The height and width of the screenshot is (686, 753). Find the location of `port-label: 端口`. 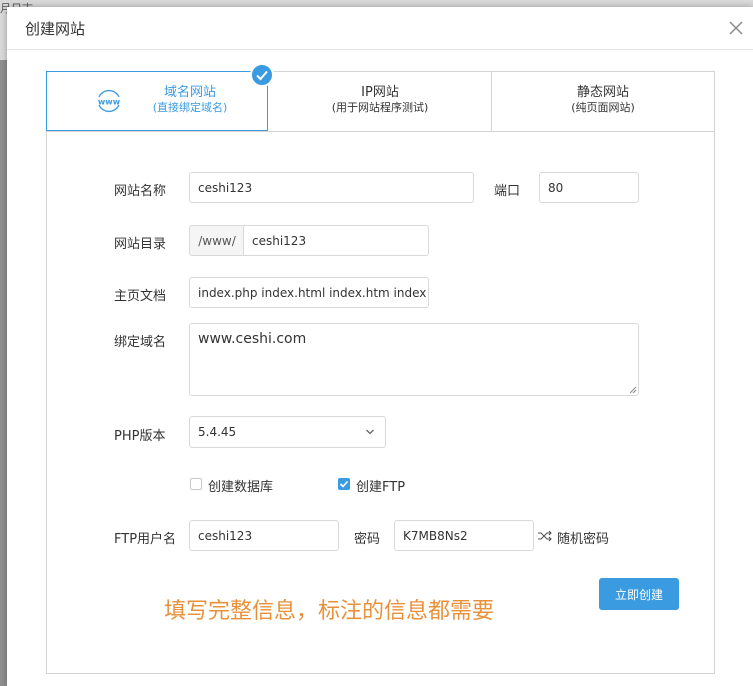

port-label: 端口 is located at coordinates (507, 191).